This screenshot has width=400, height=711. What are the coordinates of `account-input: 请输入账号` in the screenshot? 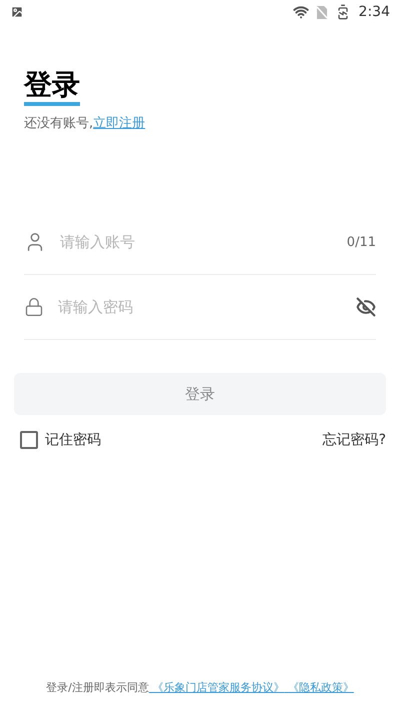 It's located at (196, 242).